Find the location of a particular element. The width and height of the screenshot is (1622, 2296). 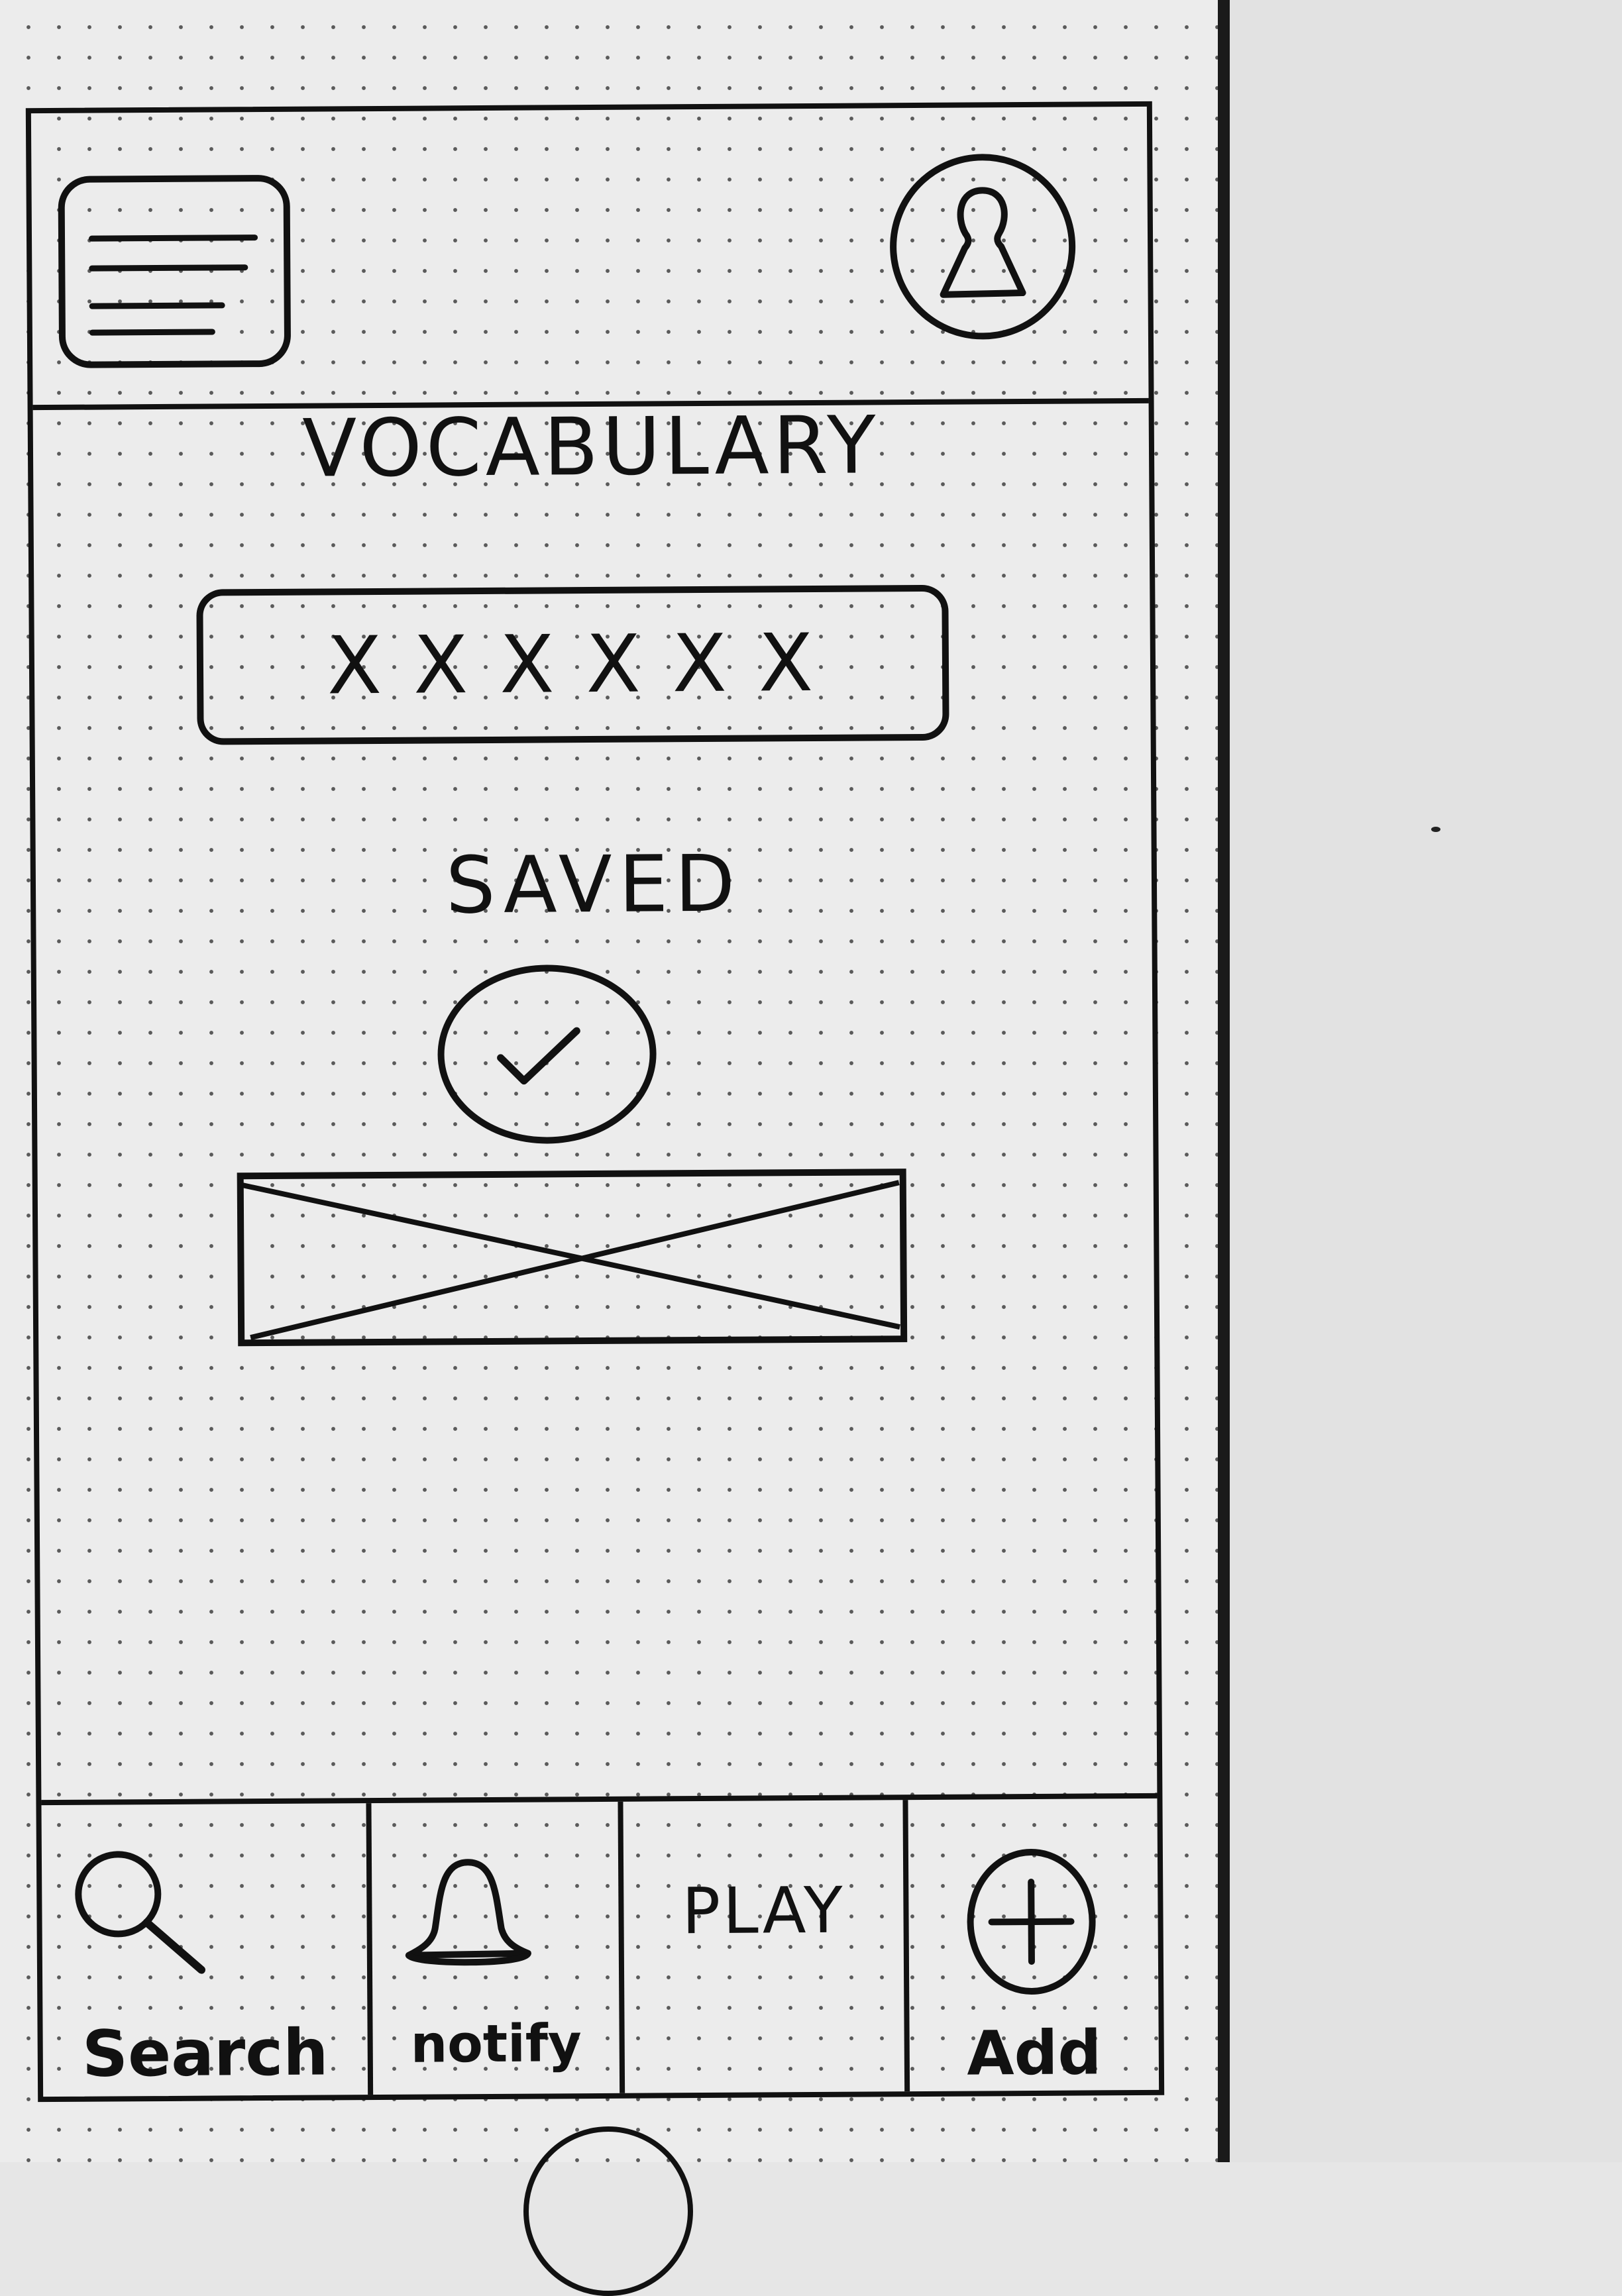

plus-circle-icon is located at coordinates (1031, 1922).